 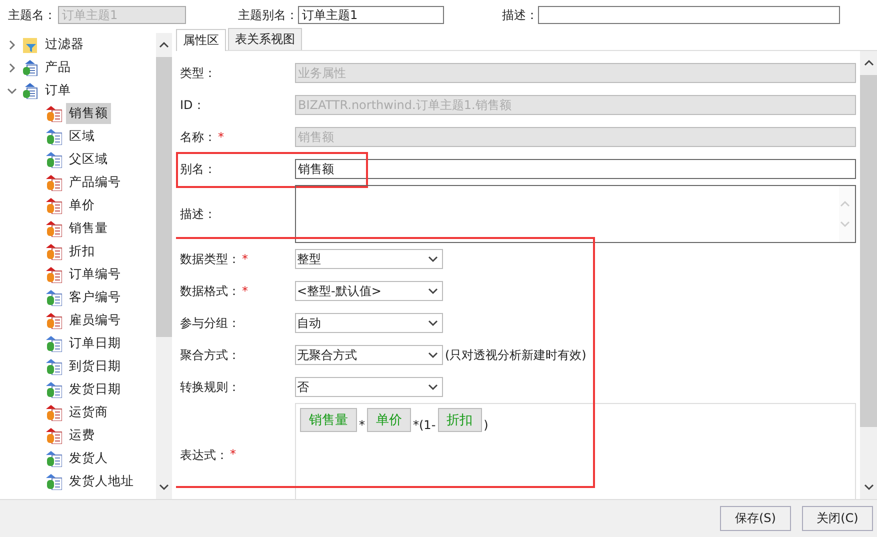 What do you see at coordinates (268, 15) in the screenshot?
I see `field-label: 主题别名：` at bounding box center [268, 15].